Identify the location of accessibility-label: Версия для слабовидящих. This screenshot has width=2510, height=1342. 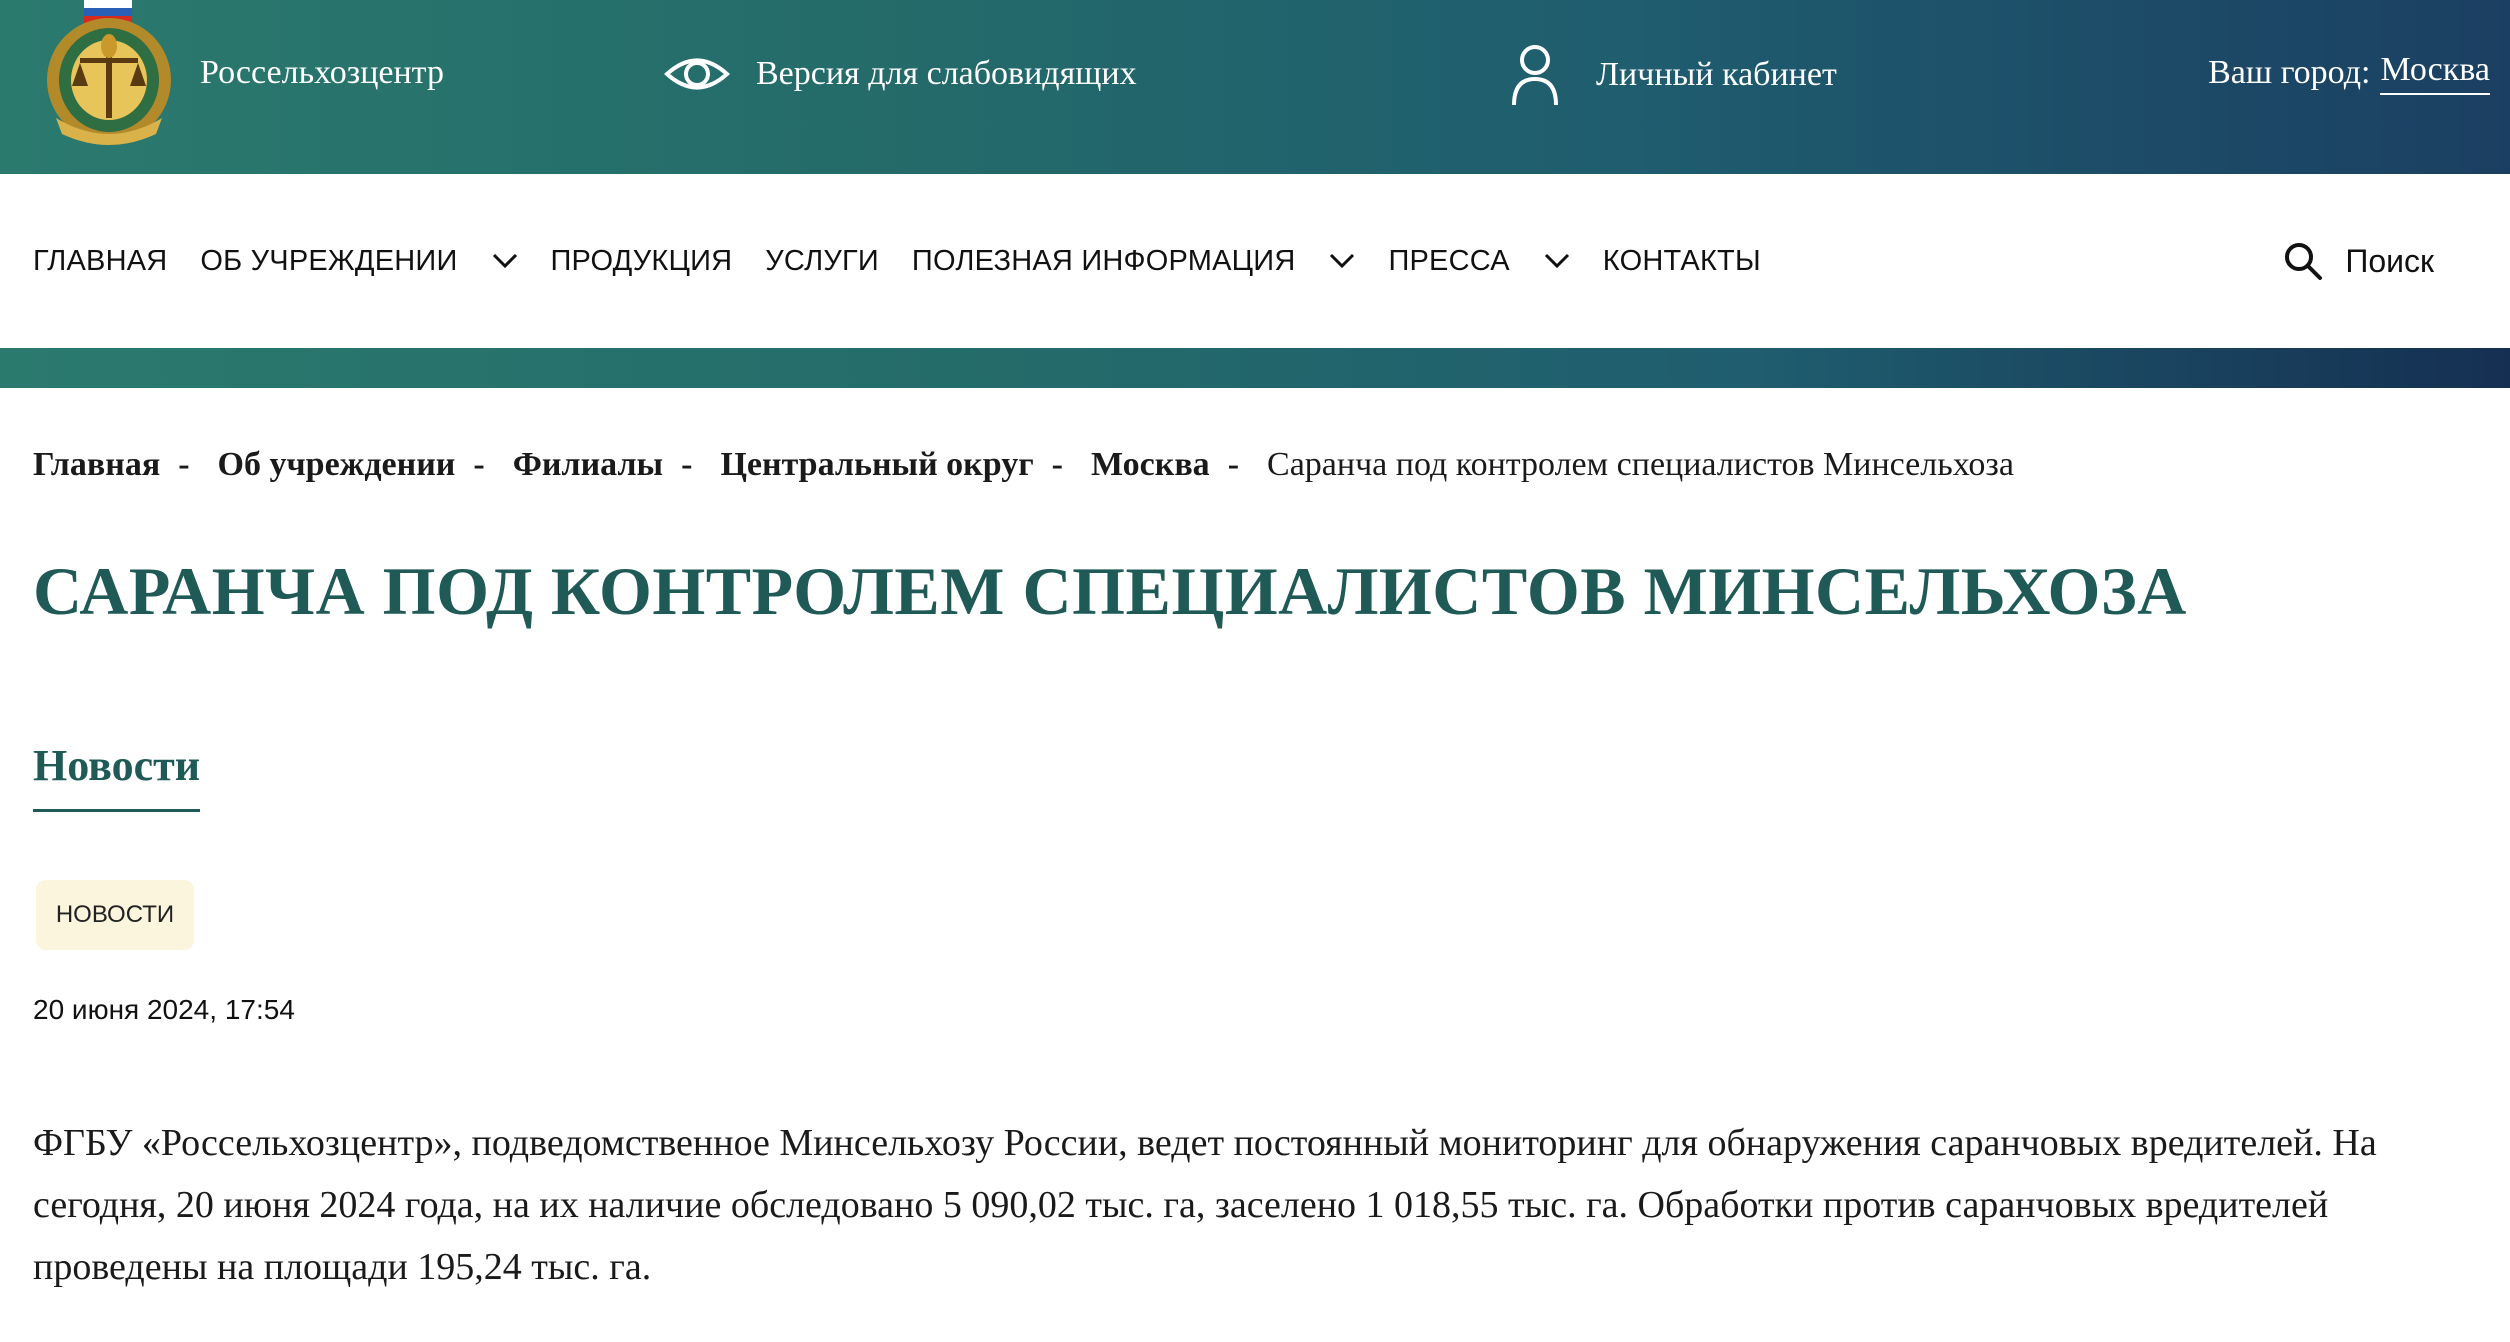
(946, 73).